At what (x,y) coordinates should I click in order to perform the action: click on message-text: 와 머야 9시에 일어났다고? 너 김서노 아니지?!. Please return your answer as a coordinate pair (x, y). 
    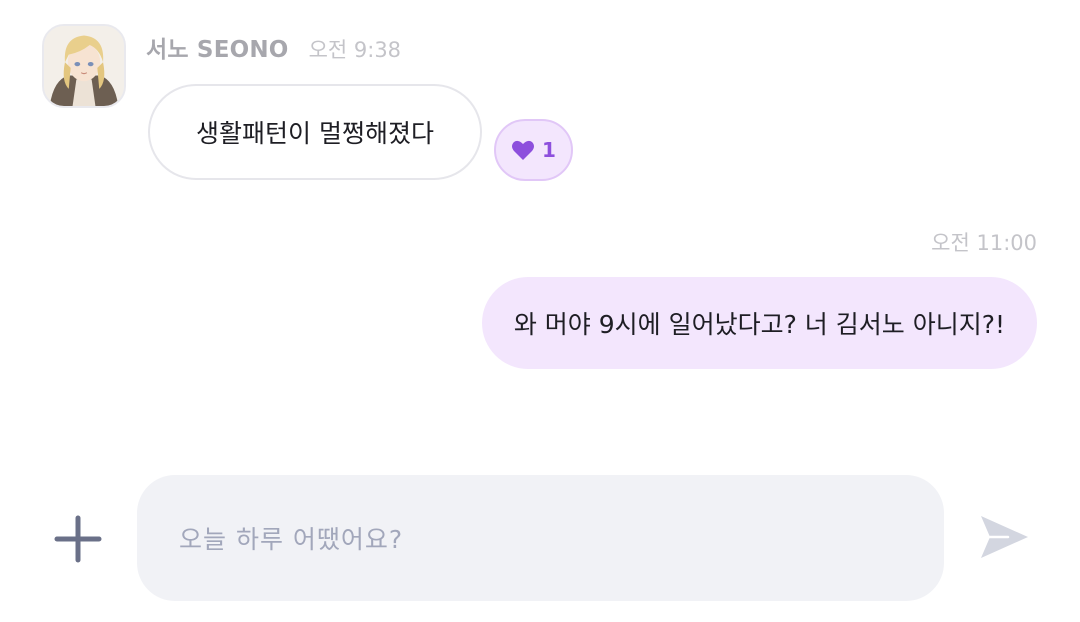
    Looking at the image, I should click on (759, 324).